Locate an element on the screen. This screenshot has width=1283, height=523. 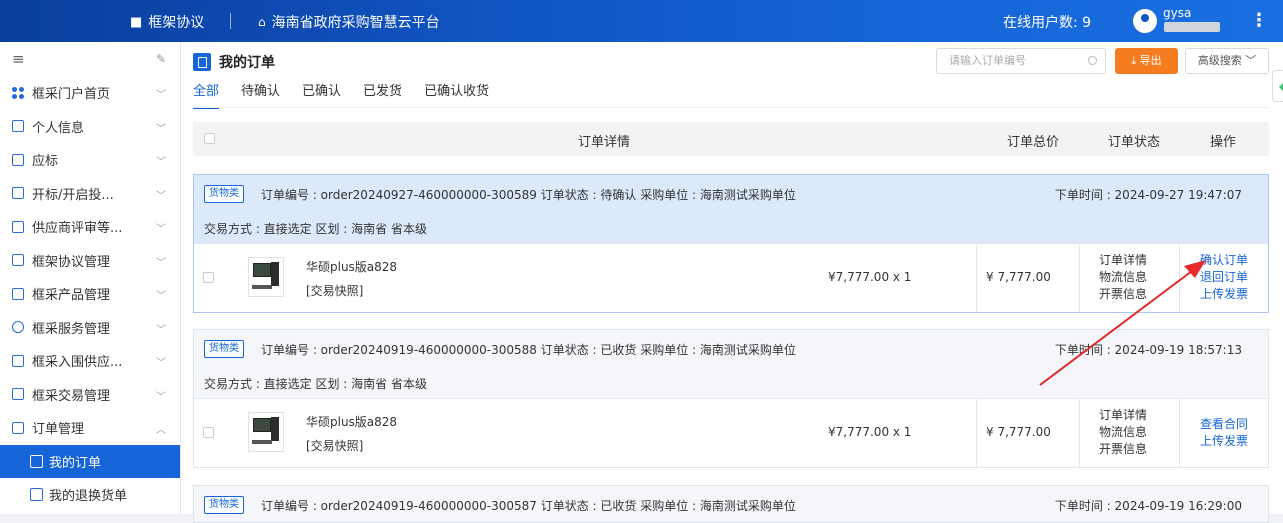
view-contract-link: 查看合同 is located at coordinates (1224, 424).